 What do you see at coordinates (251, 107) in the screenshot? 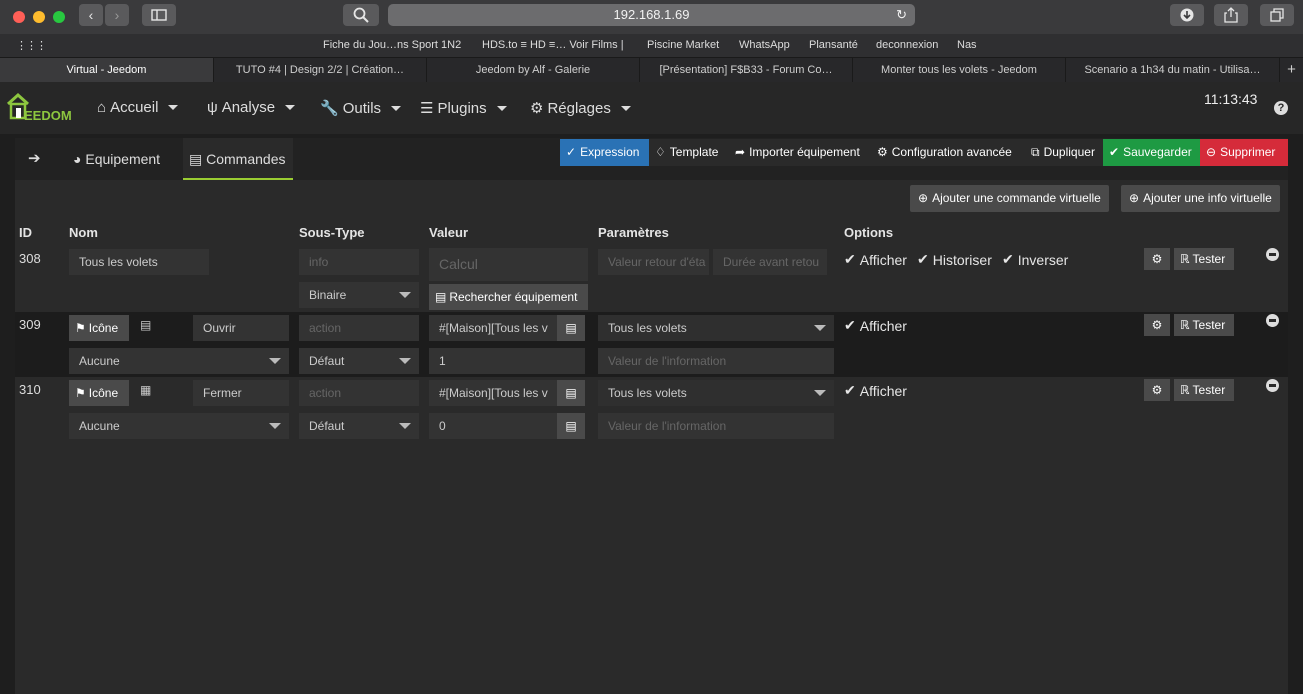
I see `nav-analyse: ψ Analyse` at bounding box center [251, 107].